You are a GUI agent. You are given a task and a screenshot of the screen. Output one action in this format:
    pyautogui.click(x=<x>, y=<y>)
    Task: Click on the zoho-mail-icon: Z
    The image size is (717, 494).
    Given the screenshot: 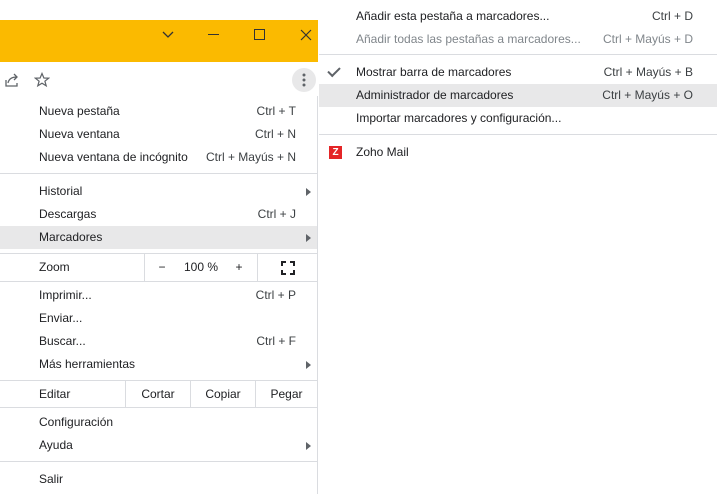 What is the action you would take?
    pyautogui.click(x=335, y=152)
    